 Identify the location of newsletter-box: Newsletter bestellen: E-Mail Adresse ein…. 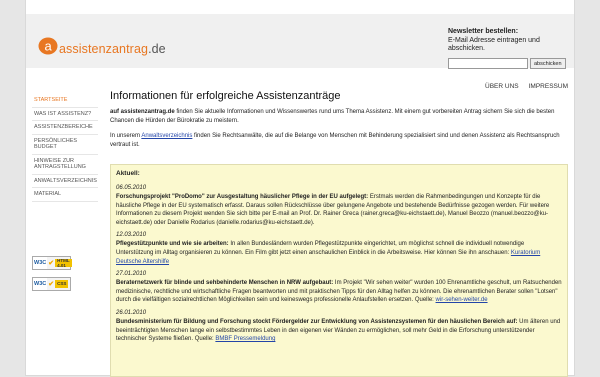
(510, 48).